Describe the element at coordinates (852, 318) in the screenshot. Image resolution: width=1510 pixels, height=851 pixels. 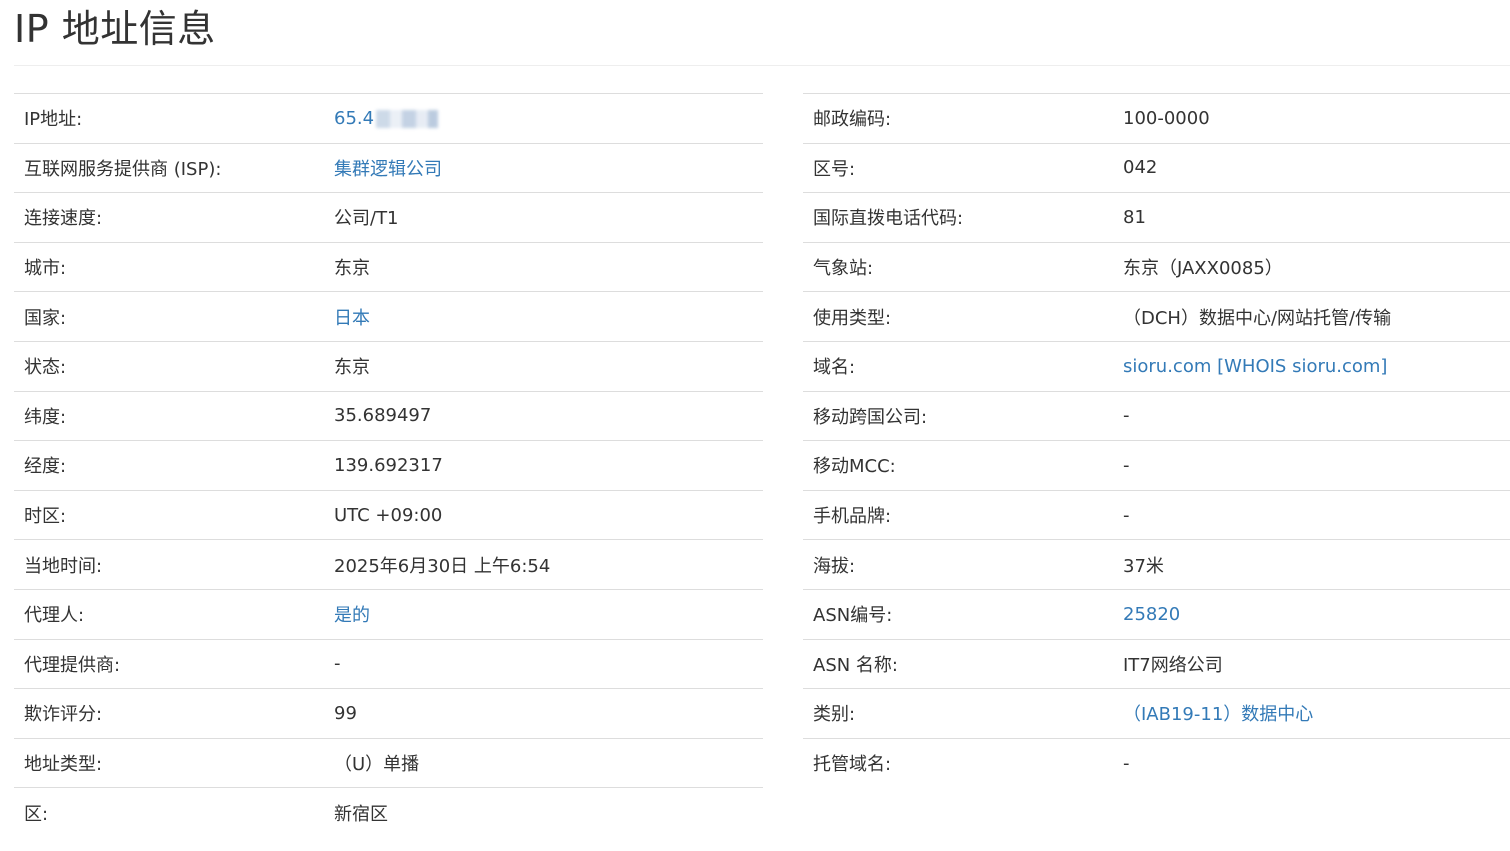
I see `field-label: 使用类型:` at that location.